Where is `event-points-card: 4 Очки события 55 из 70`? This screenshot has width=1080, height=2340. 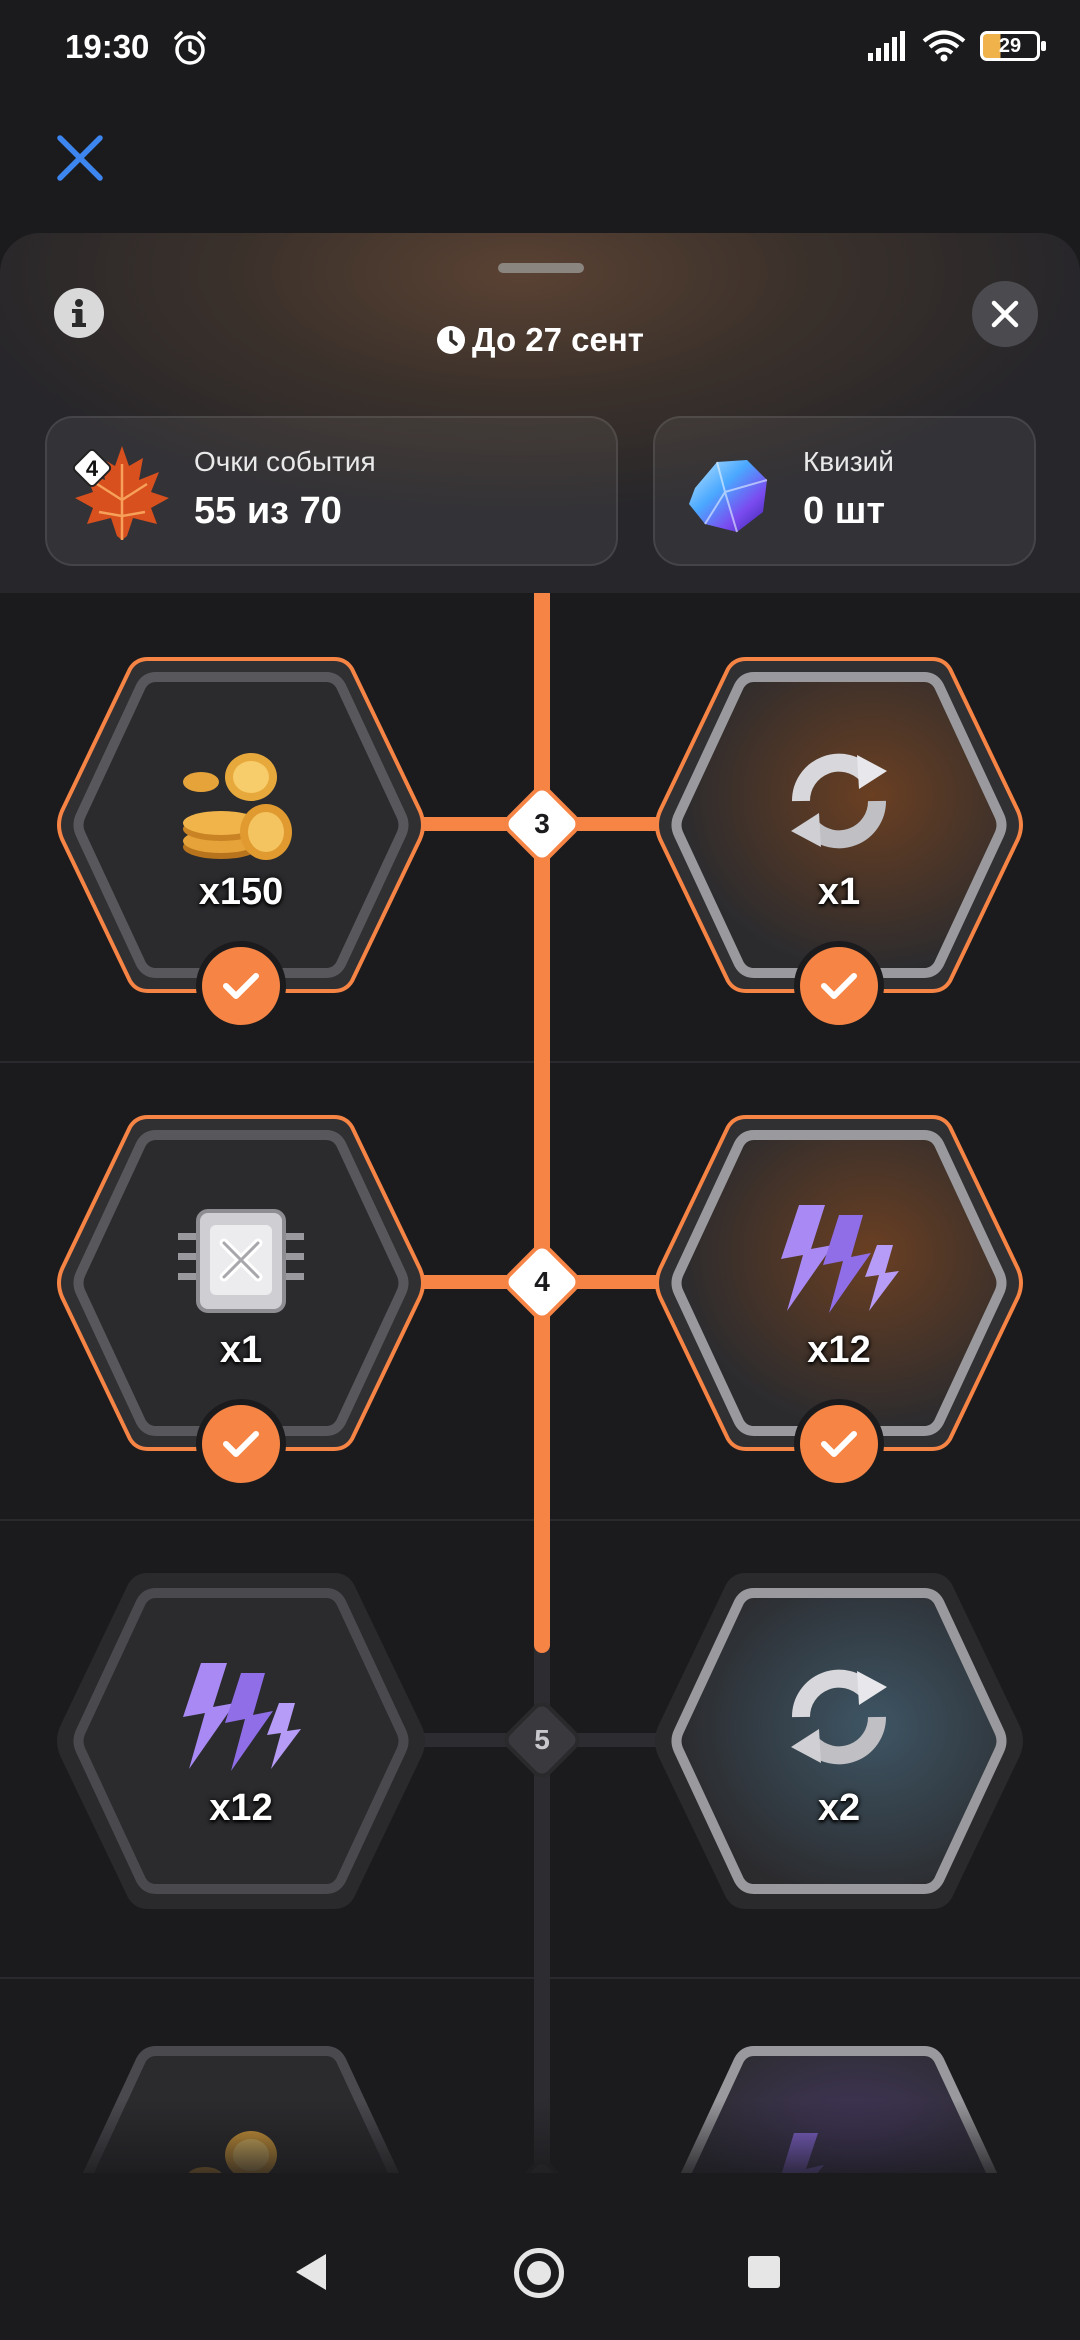
event-points-card: 4 Очки события 55 из 70 is located at coordinates (331, 491).